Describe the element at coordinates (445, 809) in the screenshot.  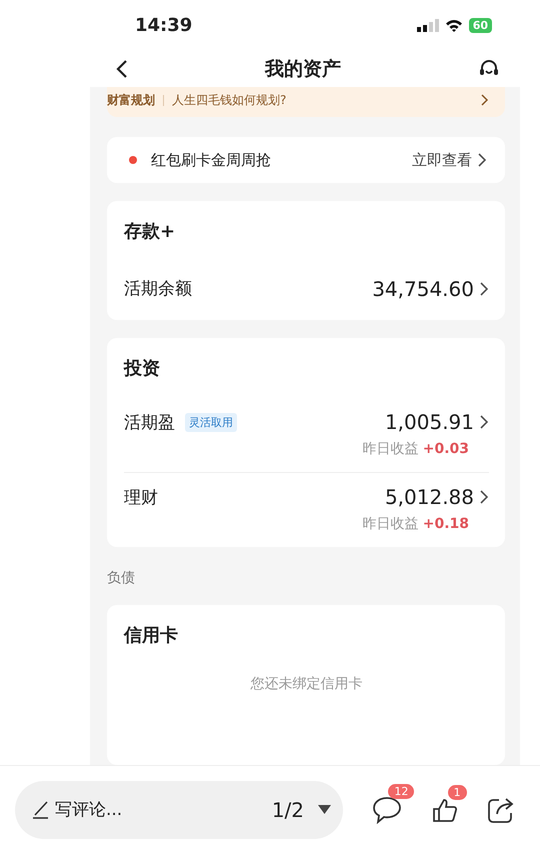
I see `thumbs-up-icon` at that location.